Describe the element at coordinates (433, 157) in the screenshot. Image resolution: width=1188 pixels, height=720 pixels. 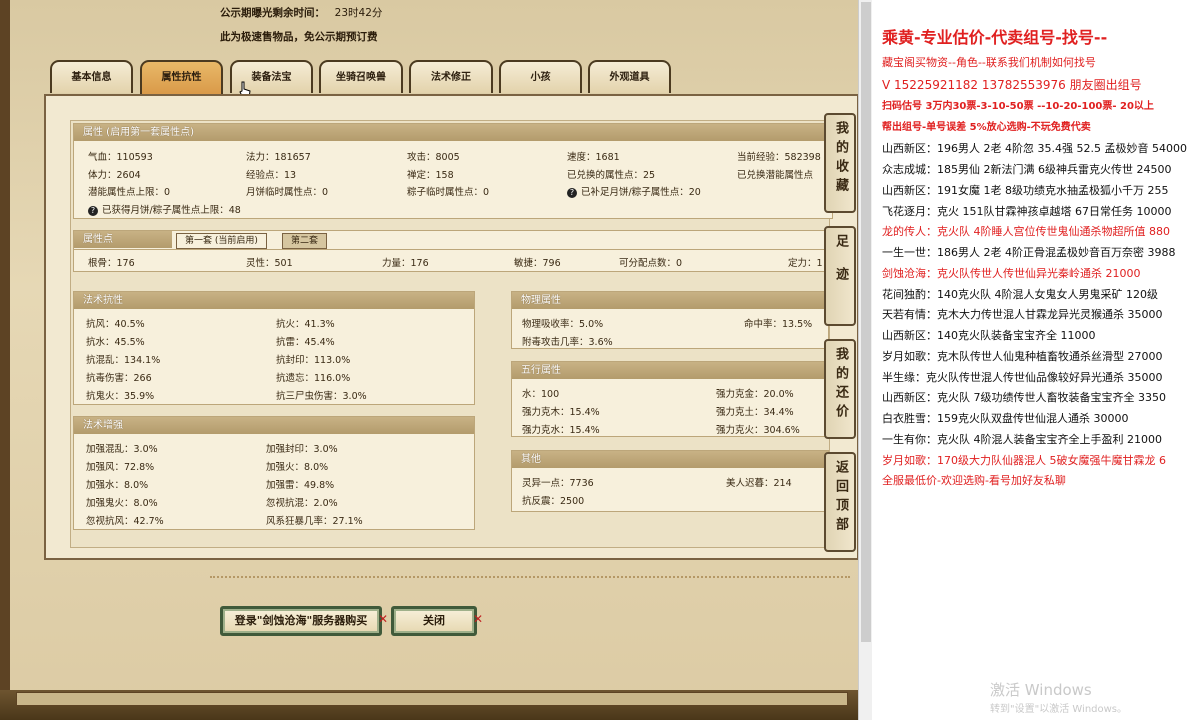
I see `attr-attack: 攻击：8005` at that location.